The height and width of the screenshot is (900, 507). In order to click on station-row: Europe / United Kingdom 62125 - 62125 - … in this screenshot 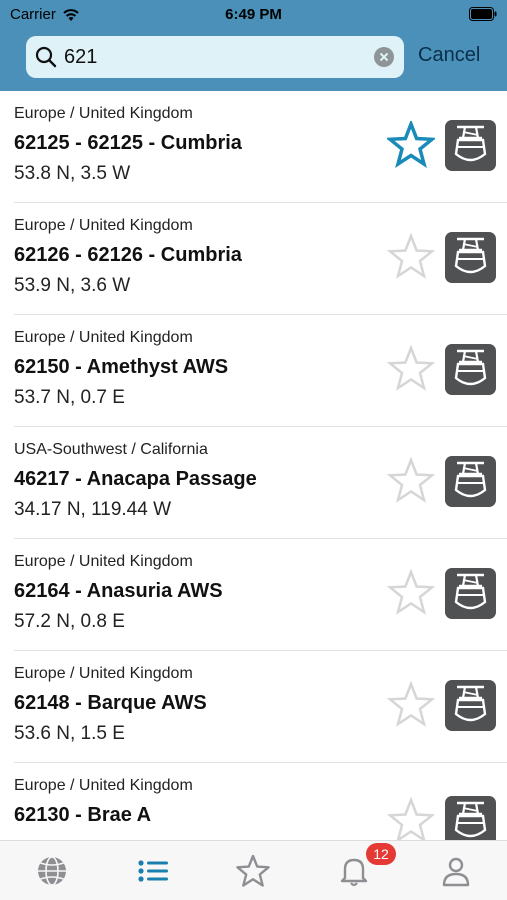, I will do `click(253, 147)`.